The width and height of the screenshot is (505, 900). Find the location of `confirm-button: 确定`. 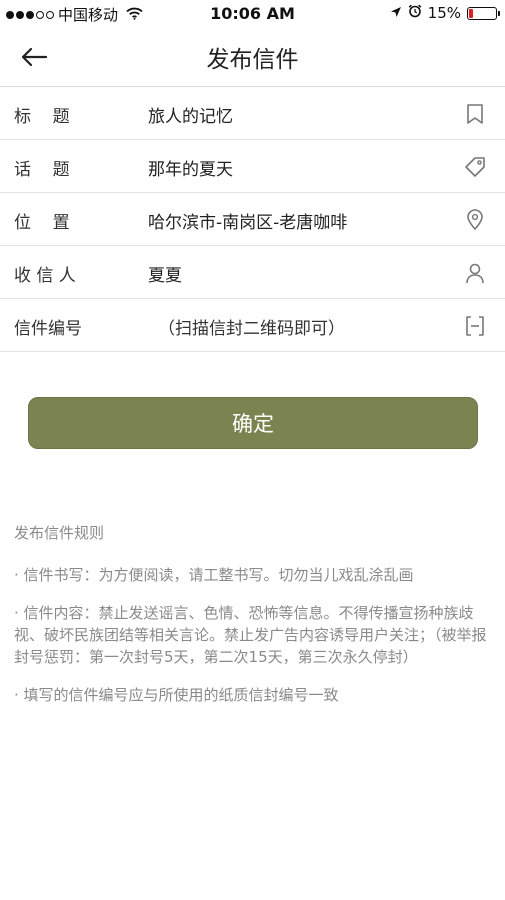

confirm-button: 确定 is located at coordinates (253, 423).